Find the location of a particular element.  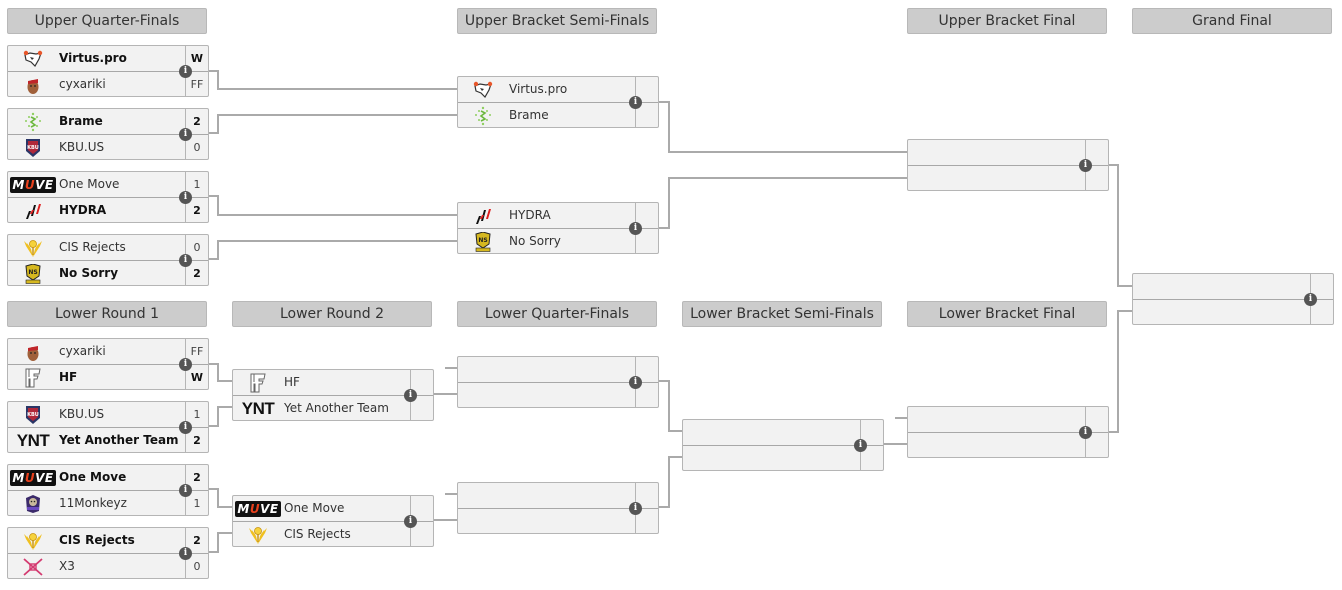

team-slot-top: CIS Rejects 2 is located at coordinates (108, 540).